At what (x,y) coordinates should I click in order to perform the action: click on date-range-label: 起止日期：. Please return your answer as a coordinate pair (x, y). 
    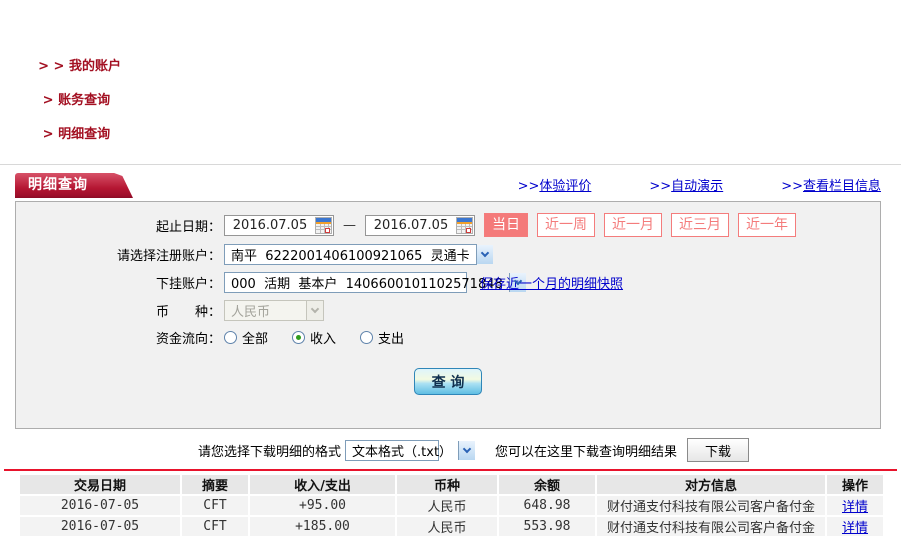
    Looking at the image, I should click on (188, 227).